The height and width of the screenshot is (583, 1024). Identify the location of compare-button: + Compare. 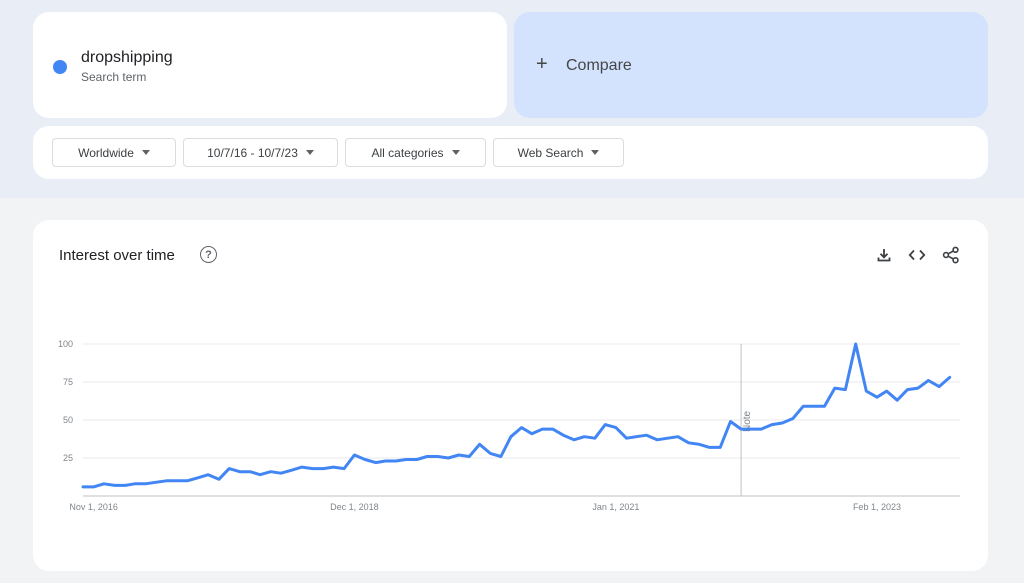
(751, 65).